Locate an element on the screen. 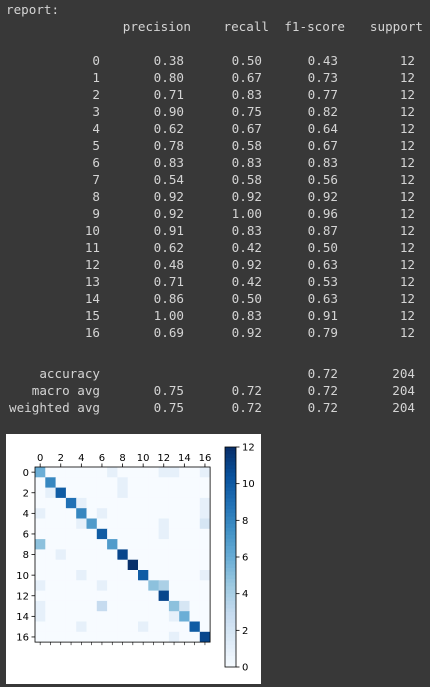 This screenshot has width=430, height=687. cell-f1: 0.50 is located at coordinates (322, 247).